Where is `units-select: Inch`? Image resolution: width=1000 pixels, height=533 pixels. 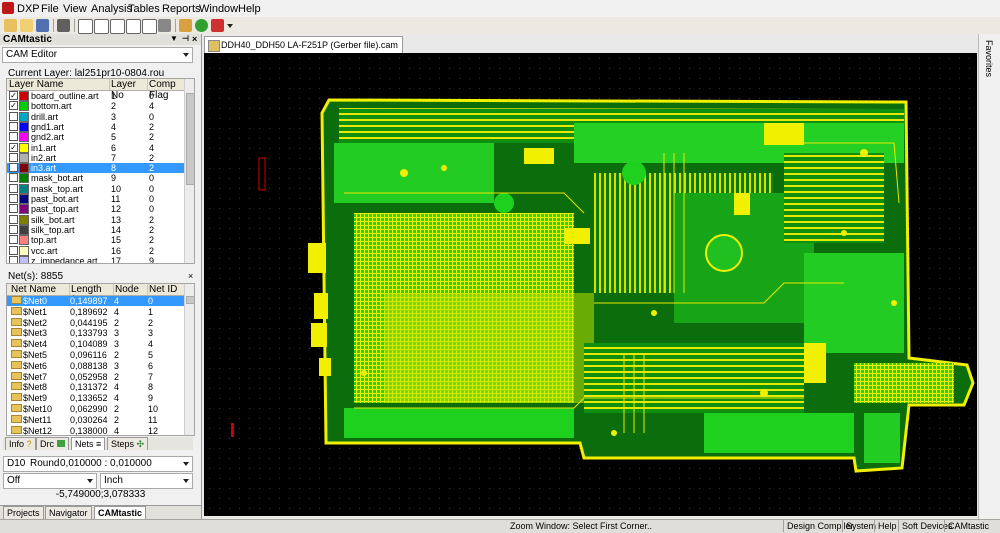 units-select: Inch is located at coordinates (146, 481).